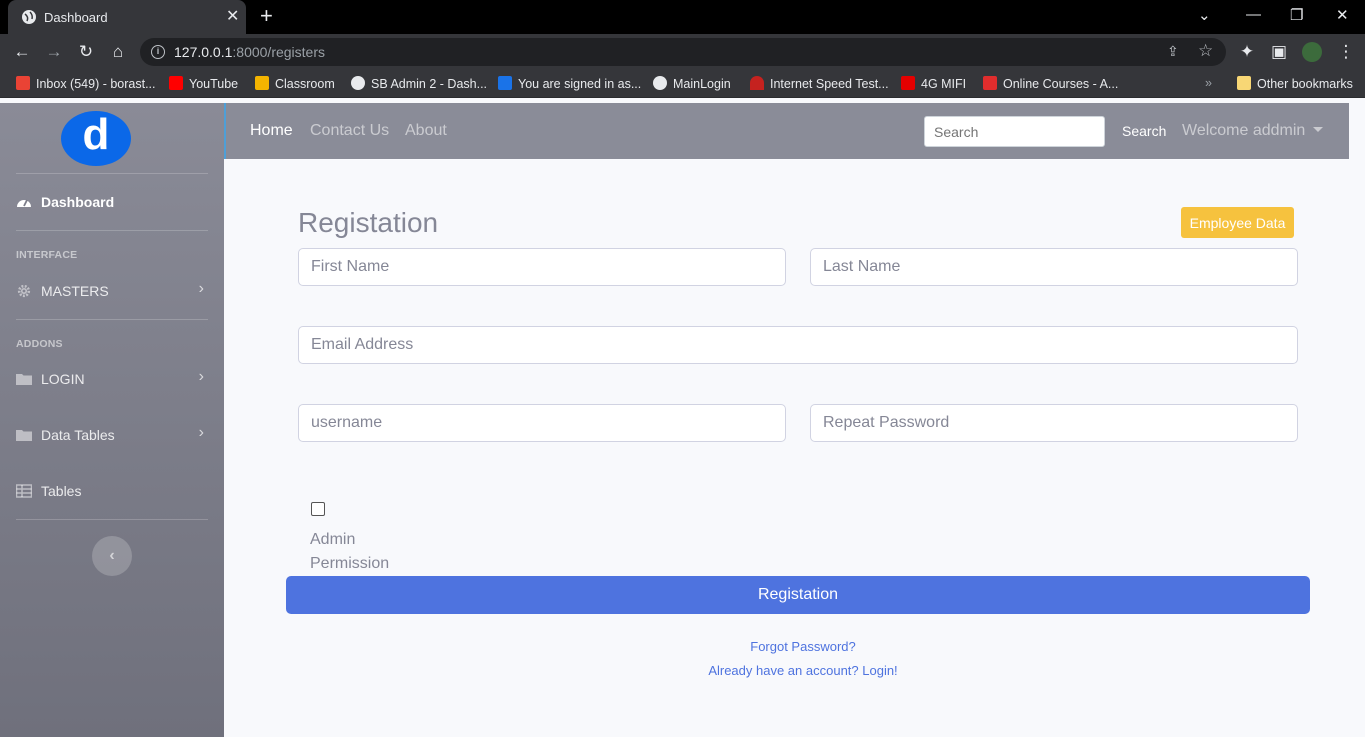  Describe the element at coordinates (426, 131) in the screenshot. I see `nav-about-link: About` at that location.